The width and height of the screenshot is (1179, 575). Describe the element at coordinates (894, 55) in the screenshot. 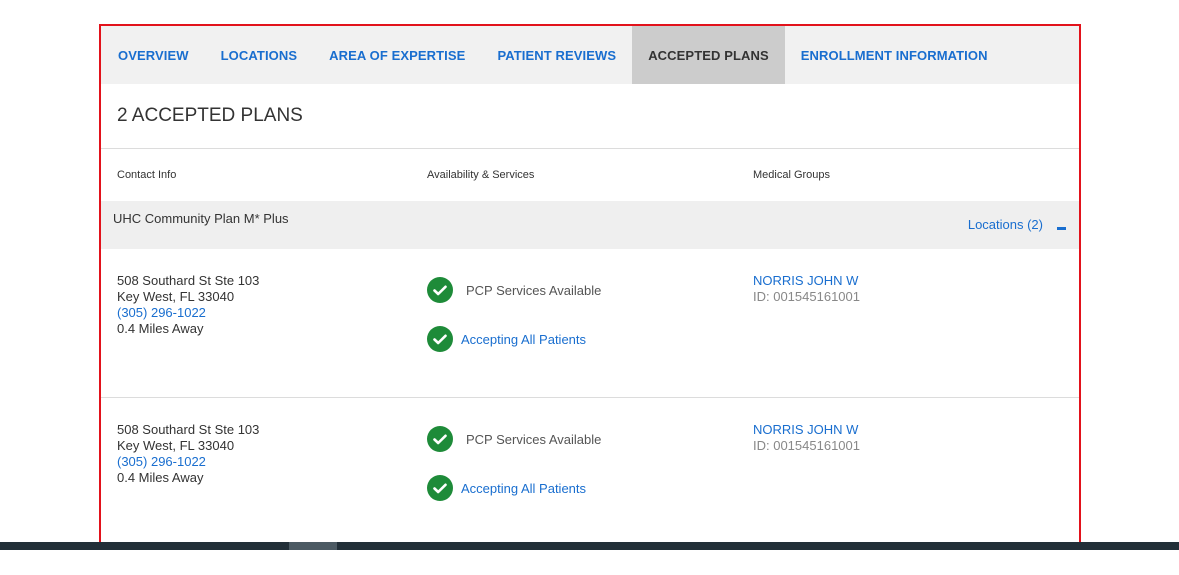

I see `tab-enrollment-information: ENROLLMENT INFORMATION` at that location.